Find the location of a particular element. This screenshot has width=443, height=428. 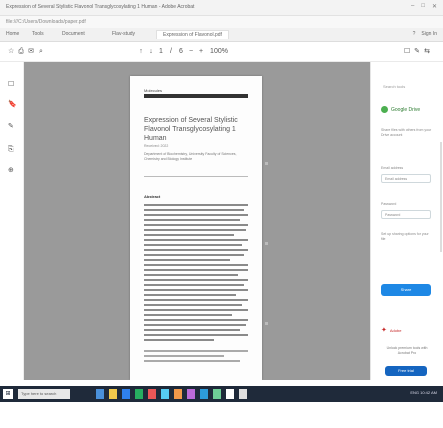

email-icon: ✉ is located at coordinates (31, 52).